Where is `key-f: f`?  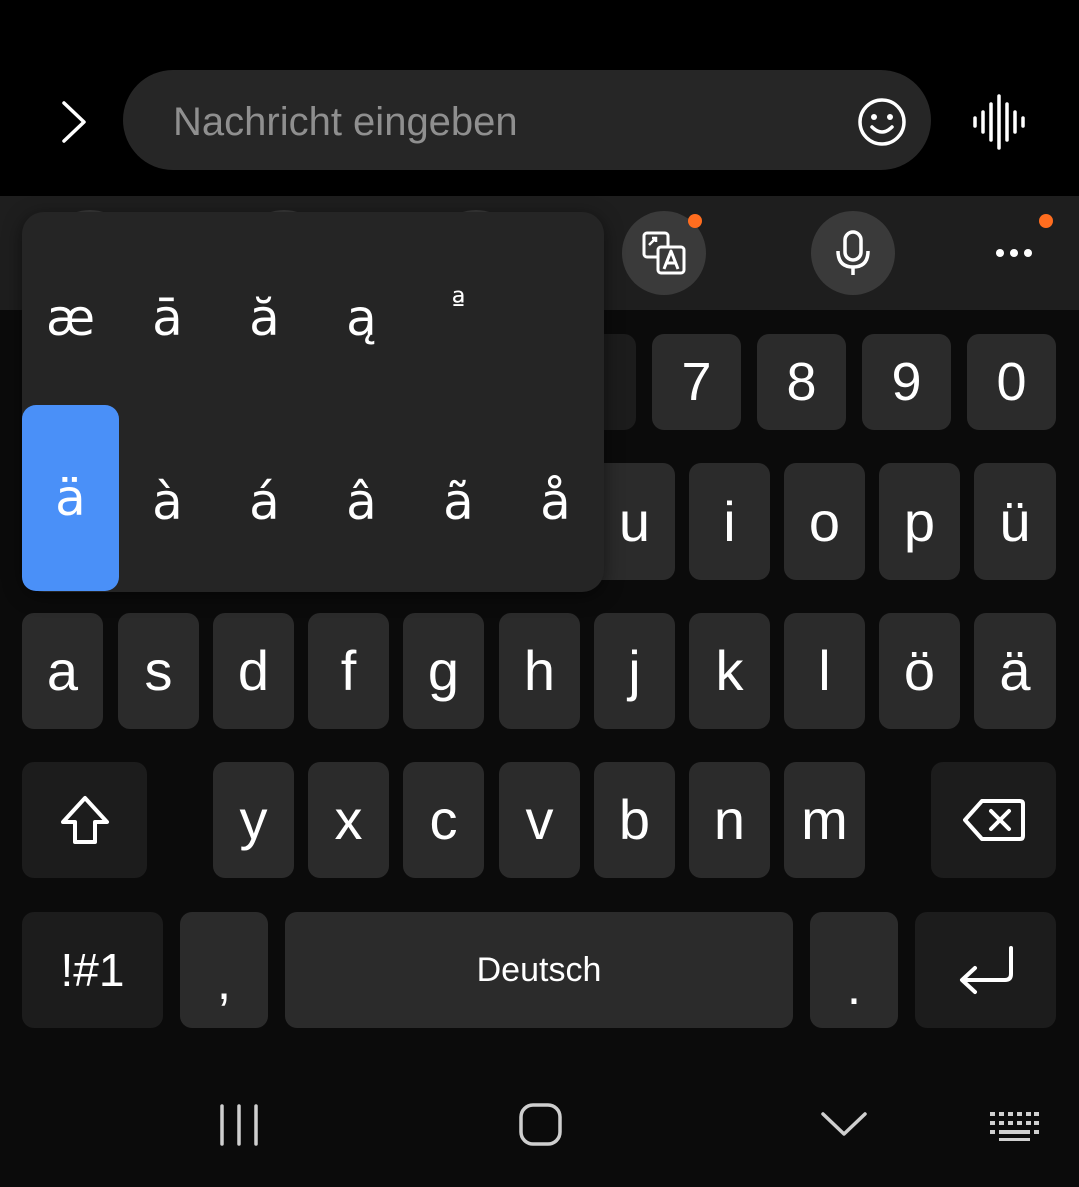 key-f: f is located at coordinates (348, 671).